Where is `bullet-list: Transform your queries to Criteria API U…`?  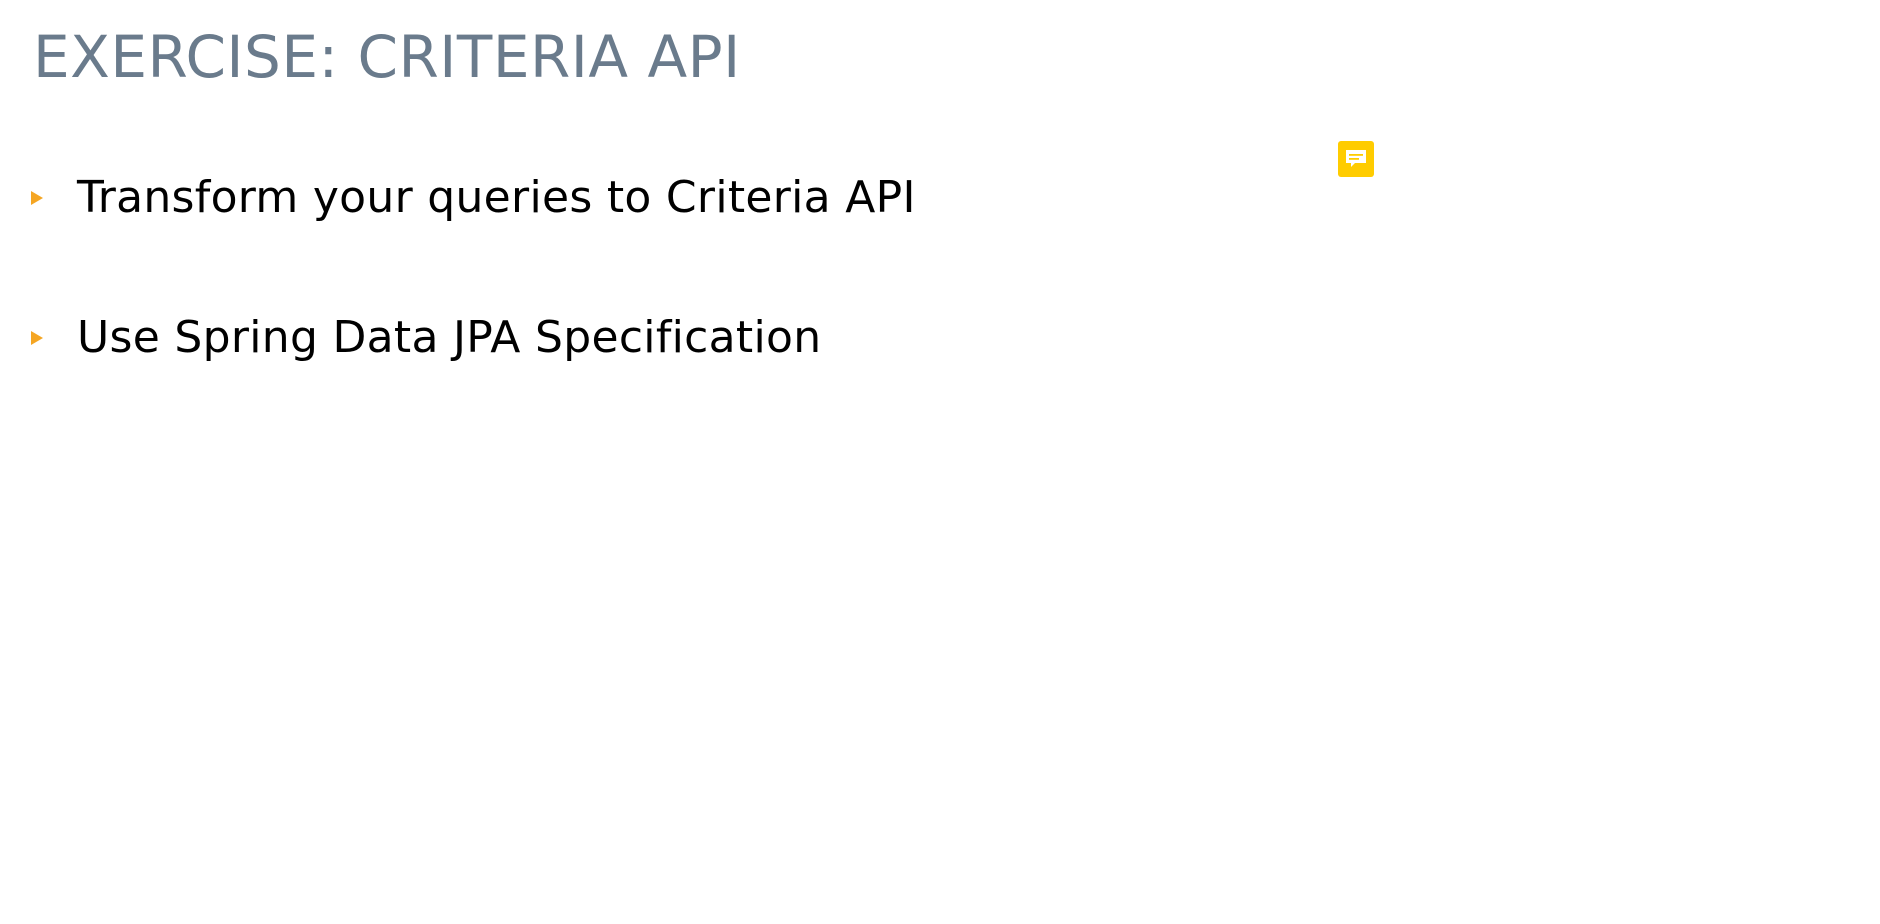
bullet-list: Transform your queries to Criteria API U… is located at coordinates (473, 312).